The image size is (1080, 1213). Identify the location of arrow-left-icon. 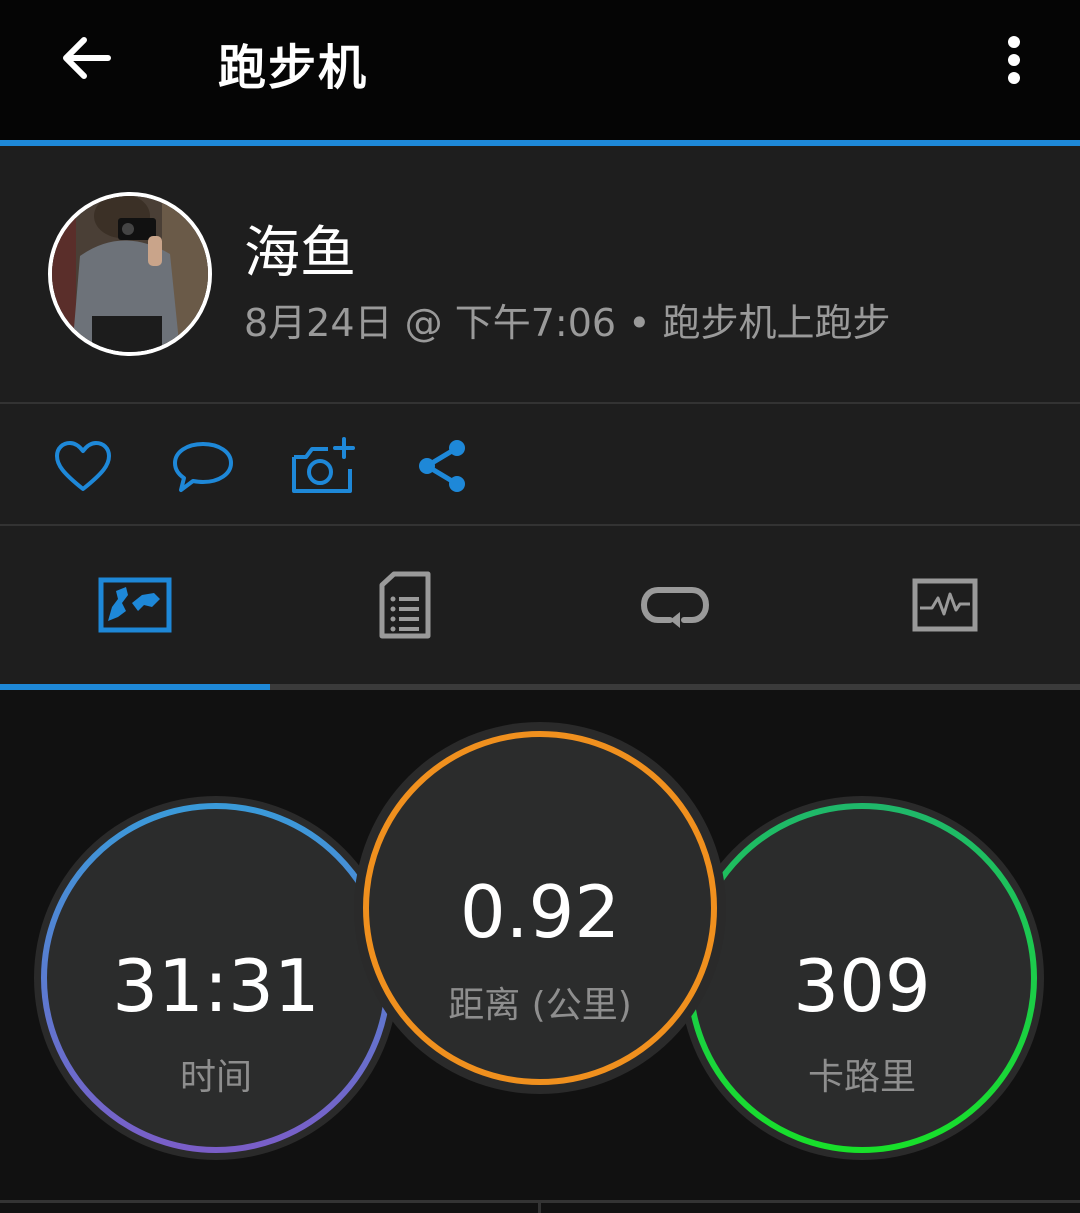
(87, 58).